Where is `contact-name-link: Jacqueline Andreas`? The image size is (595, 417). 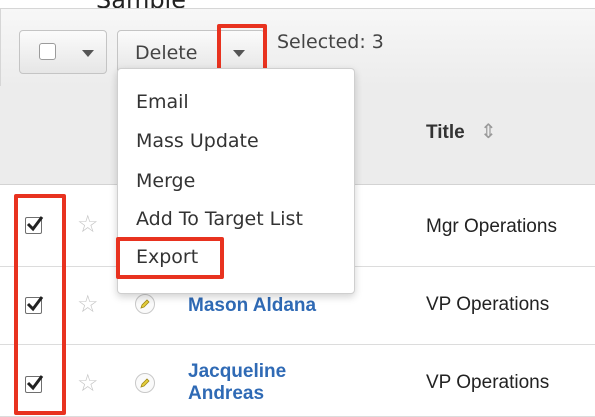 contact-name-link: Jacqueline Andreas is located at coordinates (237, 383).